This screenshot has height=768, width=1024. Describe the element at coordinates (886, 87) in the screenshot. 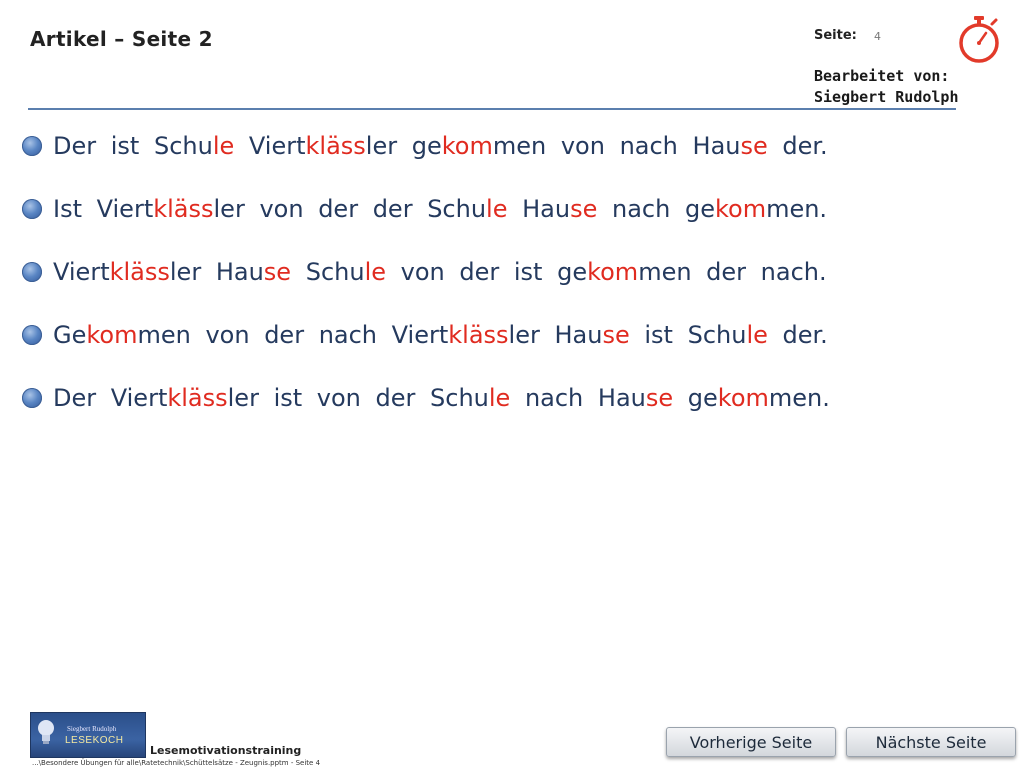

I see `edited-by-block: Bearbeitet von: Siegbert Rudolph` at that location.